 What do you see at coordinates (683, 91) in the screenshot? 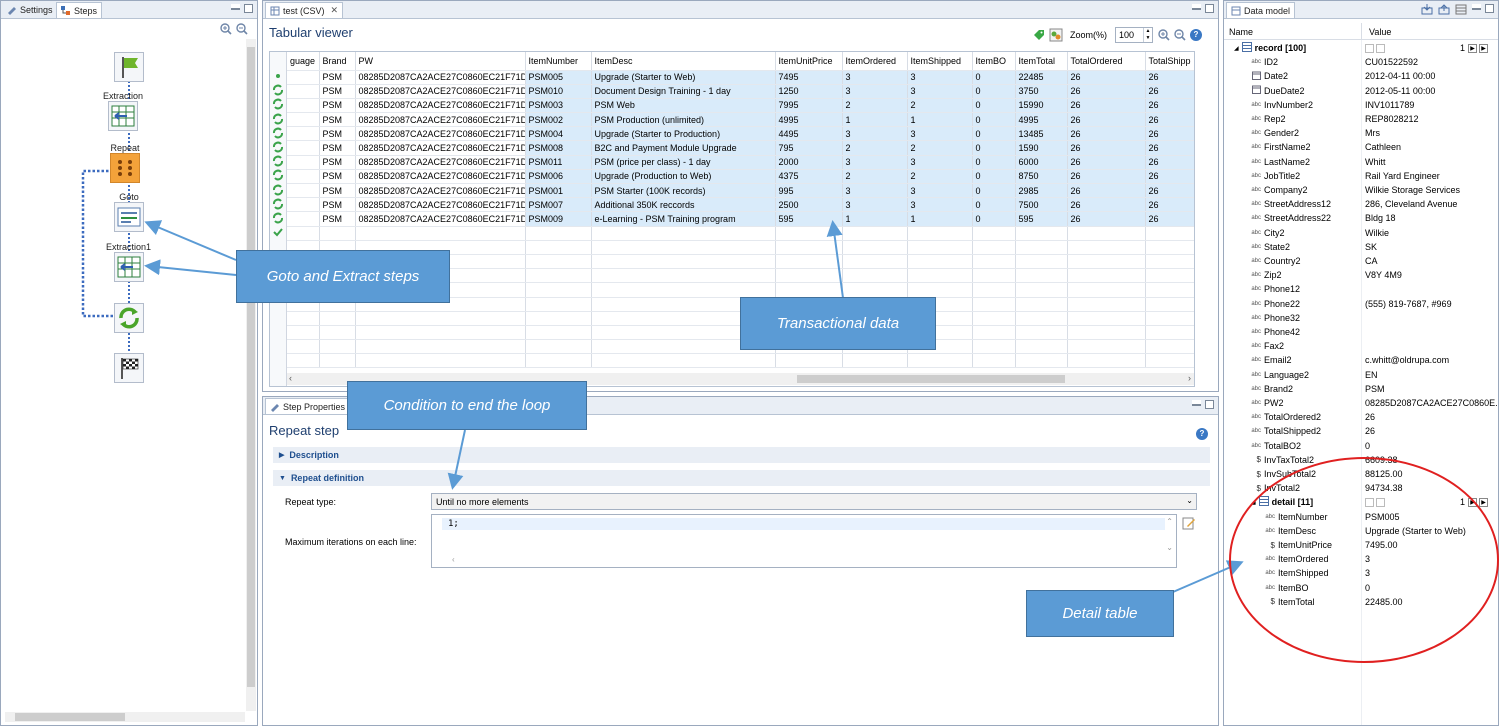
I see `table-cell: Document Design Training - 1 day` at bounding box center [683, 91].